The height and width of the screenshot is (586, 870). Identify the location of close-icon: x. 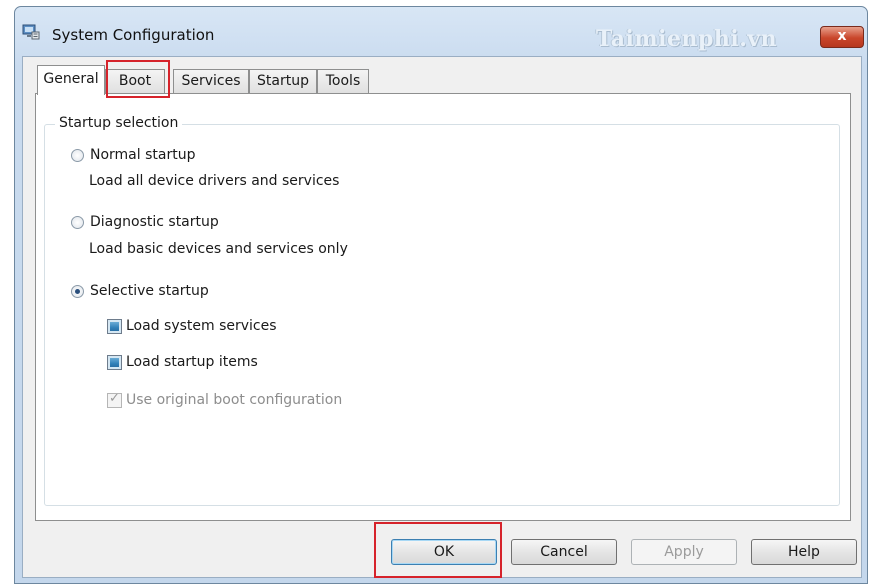
(842, 36).